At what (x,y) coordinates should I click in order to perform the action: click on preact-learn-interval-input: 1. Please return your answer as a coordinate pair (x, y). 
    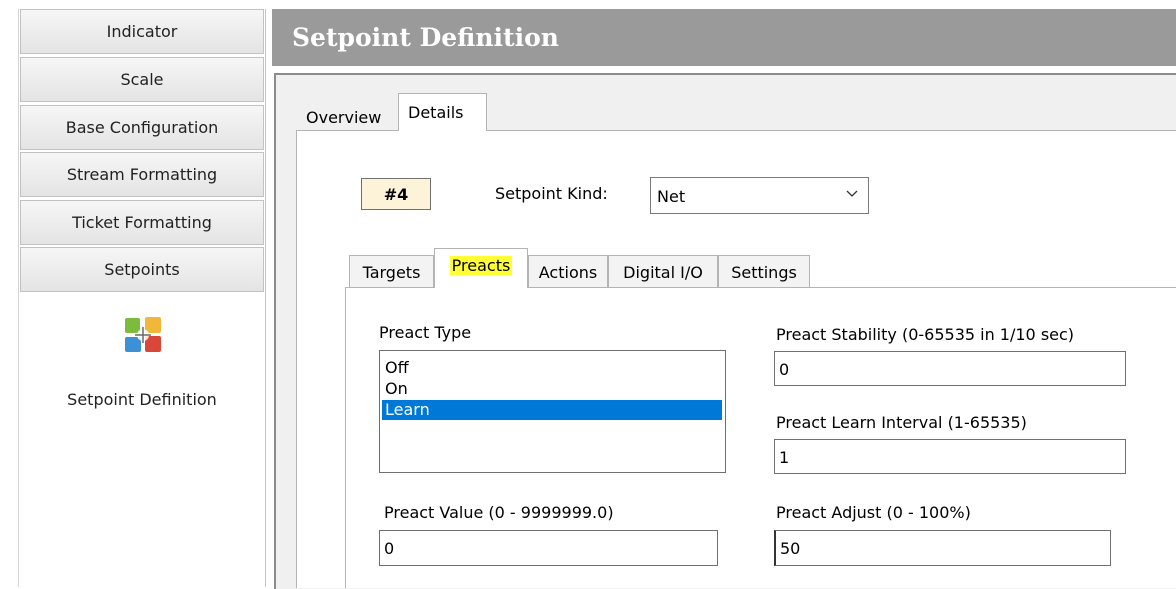
    Looking at the image, I should click on (950, 456).